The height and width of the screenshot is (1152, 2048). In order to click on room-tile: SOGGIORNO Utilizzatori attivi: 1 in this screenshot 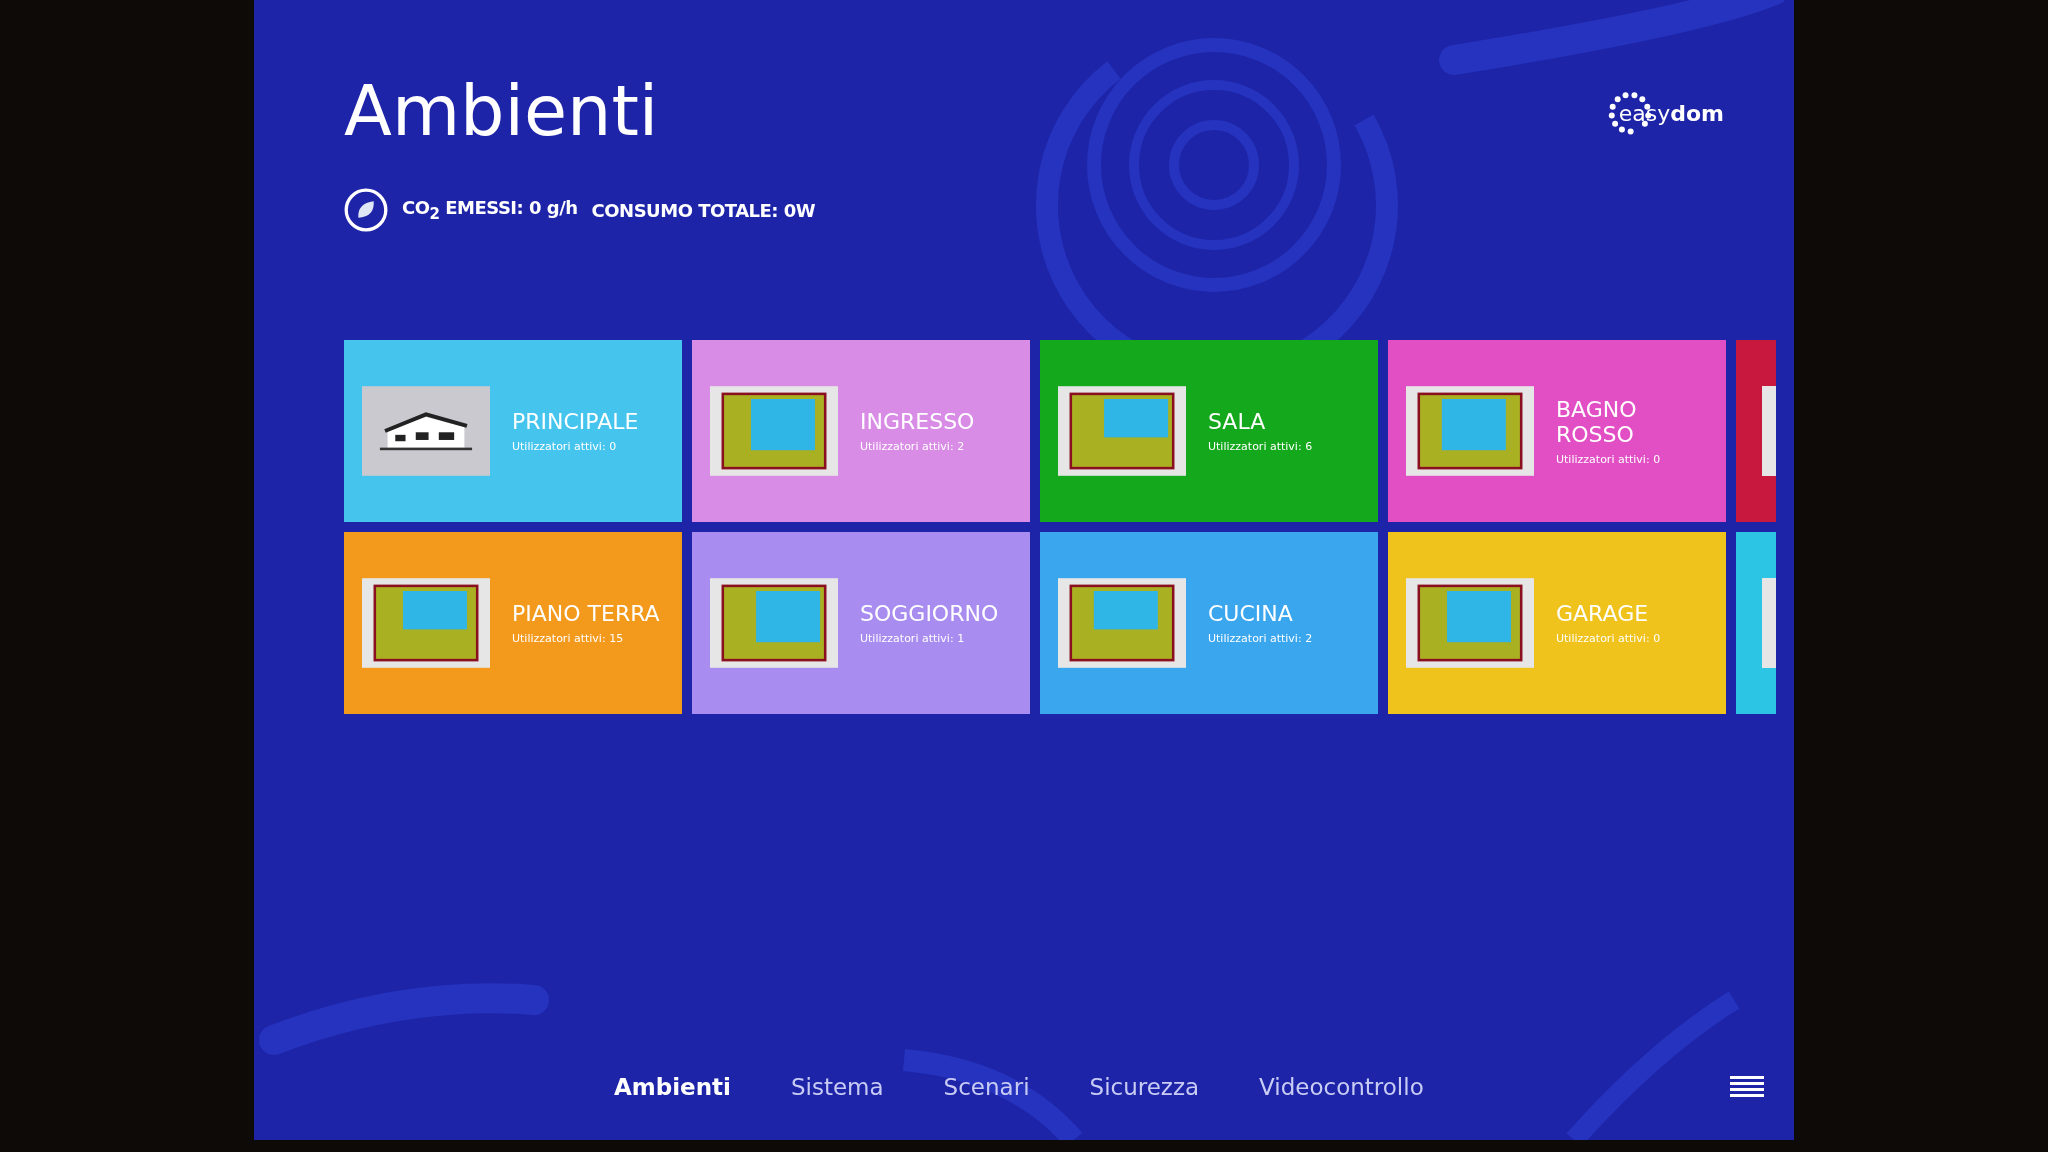, I will do `click(861, 623)`.